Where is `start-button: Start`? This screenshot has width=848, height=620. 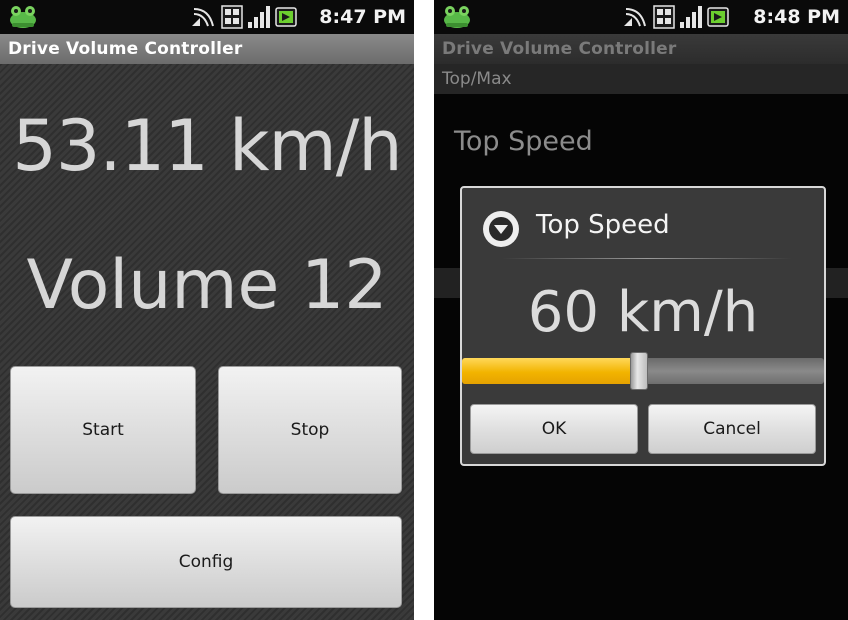 start-button: Start is located at coordinates (103, 430).